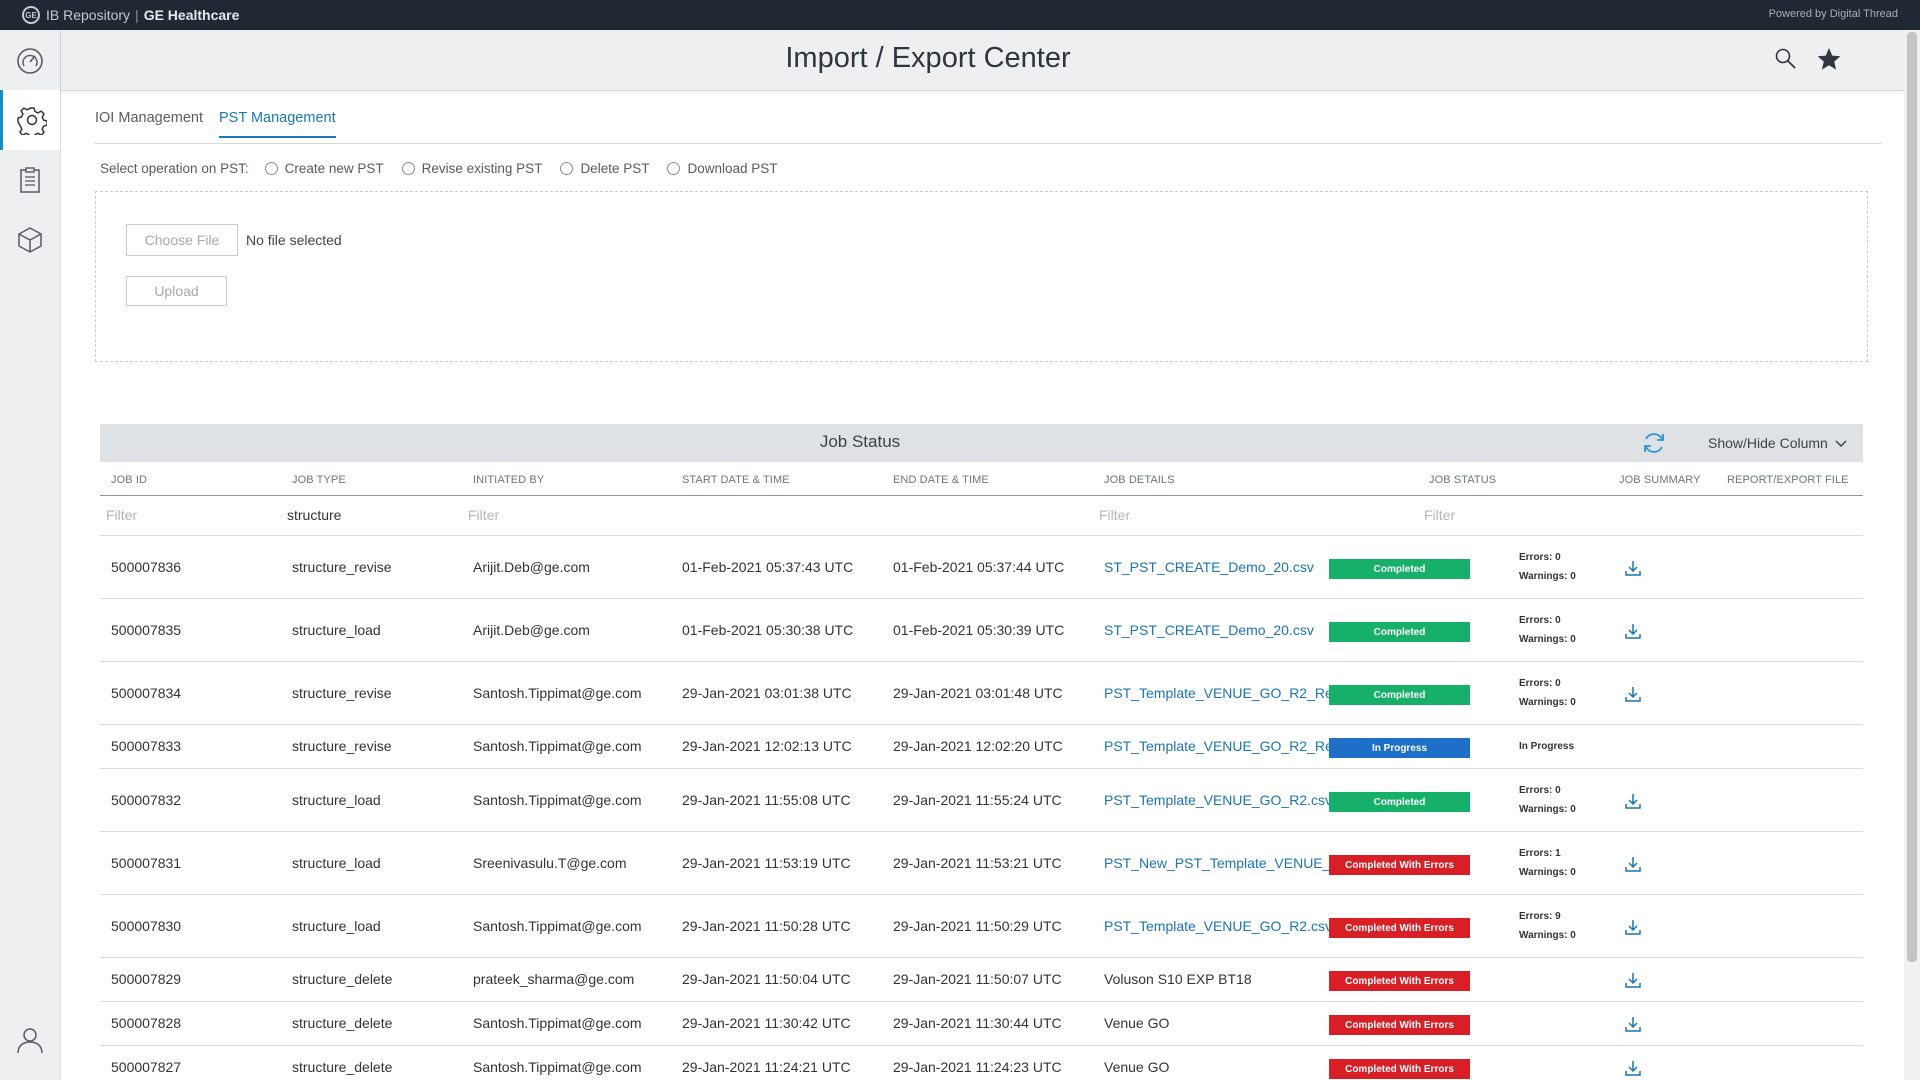 The width and height of the screenshot is (1920, 1080). Describe the element at coordinates (483, 515) in the screenshot. I see `filter-initiated-by: Filter` at that location.